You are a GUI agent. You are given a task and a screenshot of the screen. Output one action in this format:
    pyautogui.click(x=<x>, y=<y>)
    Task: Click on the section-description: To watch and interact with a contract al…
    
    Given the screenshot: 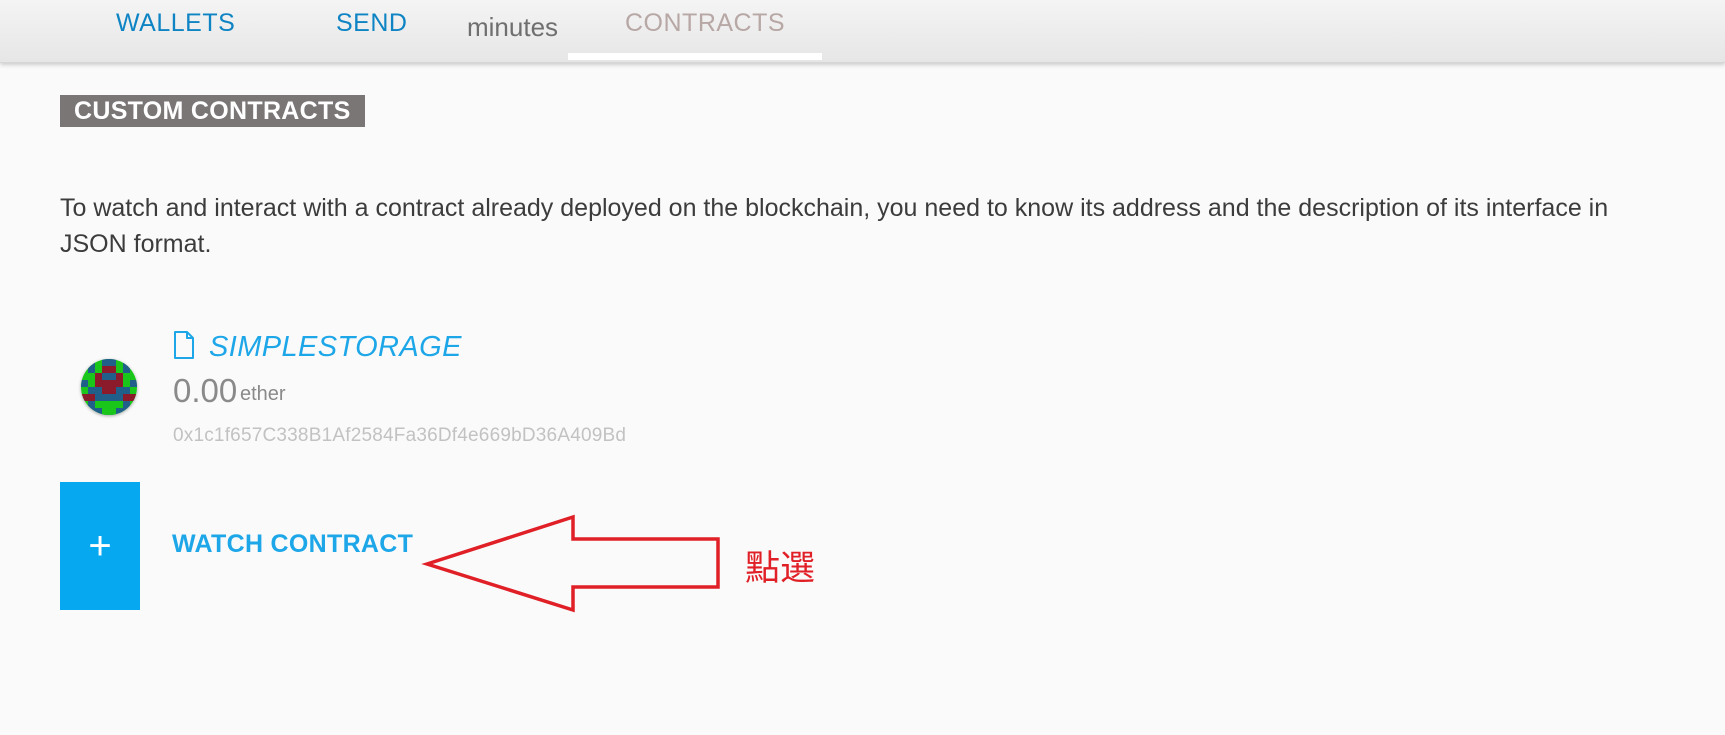 What is the action you would take?
    pyautogui.click(x=834, y=226)
    